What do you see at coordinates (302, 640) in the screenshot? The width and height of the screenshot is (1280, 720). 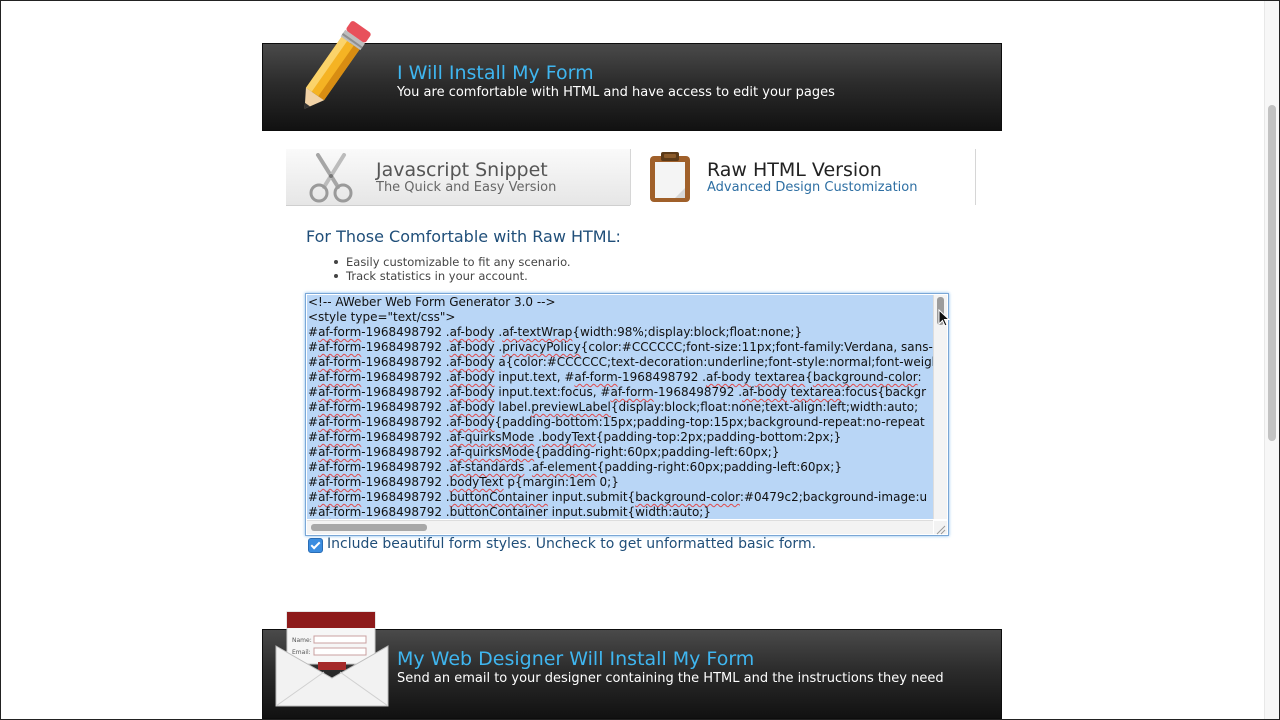 I see `envelope-name-label: Name:` at bounding box center [302, 640].